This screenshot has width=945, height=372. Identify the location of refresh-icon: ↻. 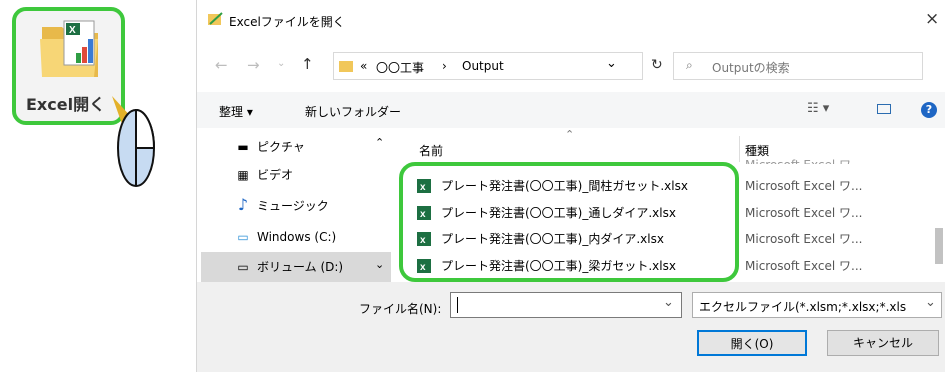
(657, 65).